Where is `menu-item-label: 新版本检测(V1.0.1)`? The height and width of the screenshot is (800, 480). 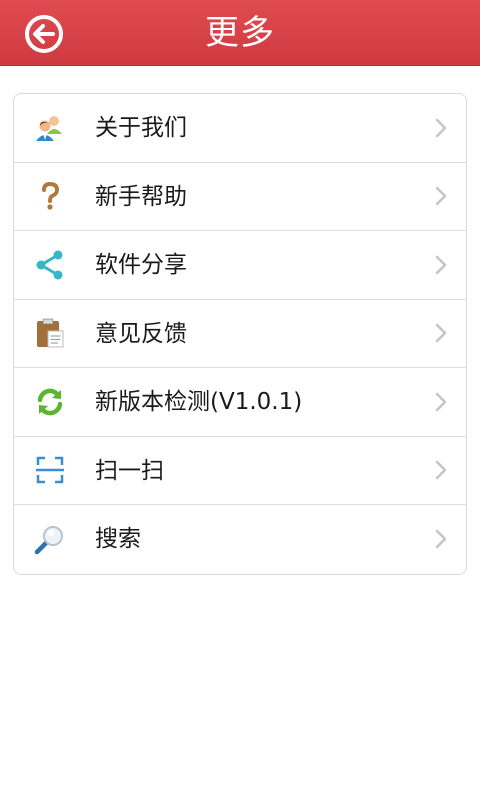
menu-item-label: 新版本检测(V1.0.1) is located at coordinates (199, 402).